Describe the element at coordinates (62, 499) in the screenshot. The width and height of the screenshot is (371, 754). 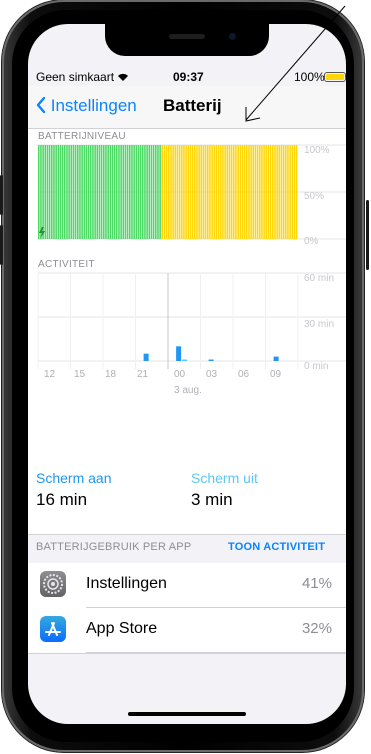
I see `screen-on-value: 16 min` at that location.